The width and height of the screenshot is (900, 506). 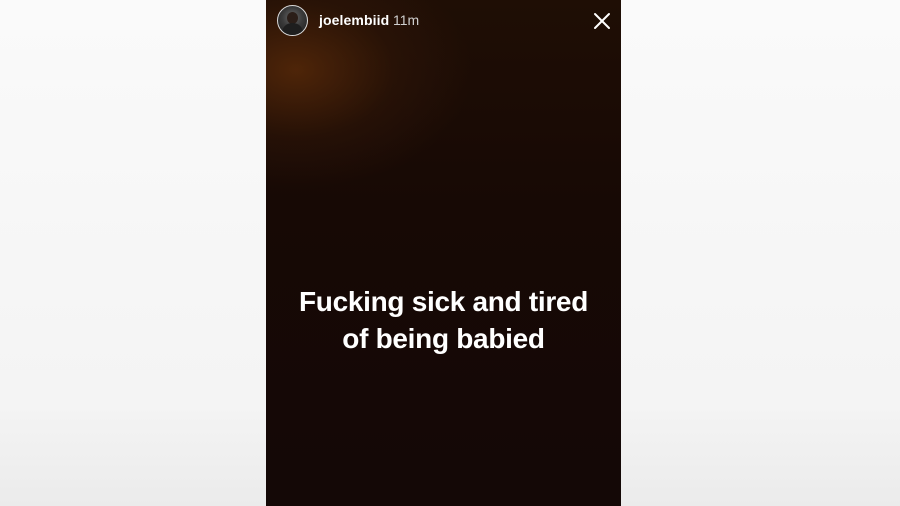 What do you see at coordinates (292, 20) in the screenshot?
I see `avatar` at bounding box center [292, 20].